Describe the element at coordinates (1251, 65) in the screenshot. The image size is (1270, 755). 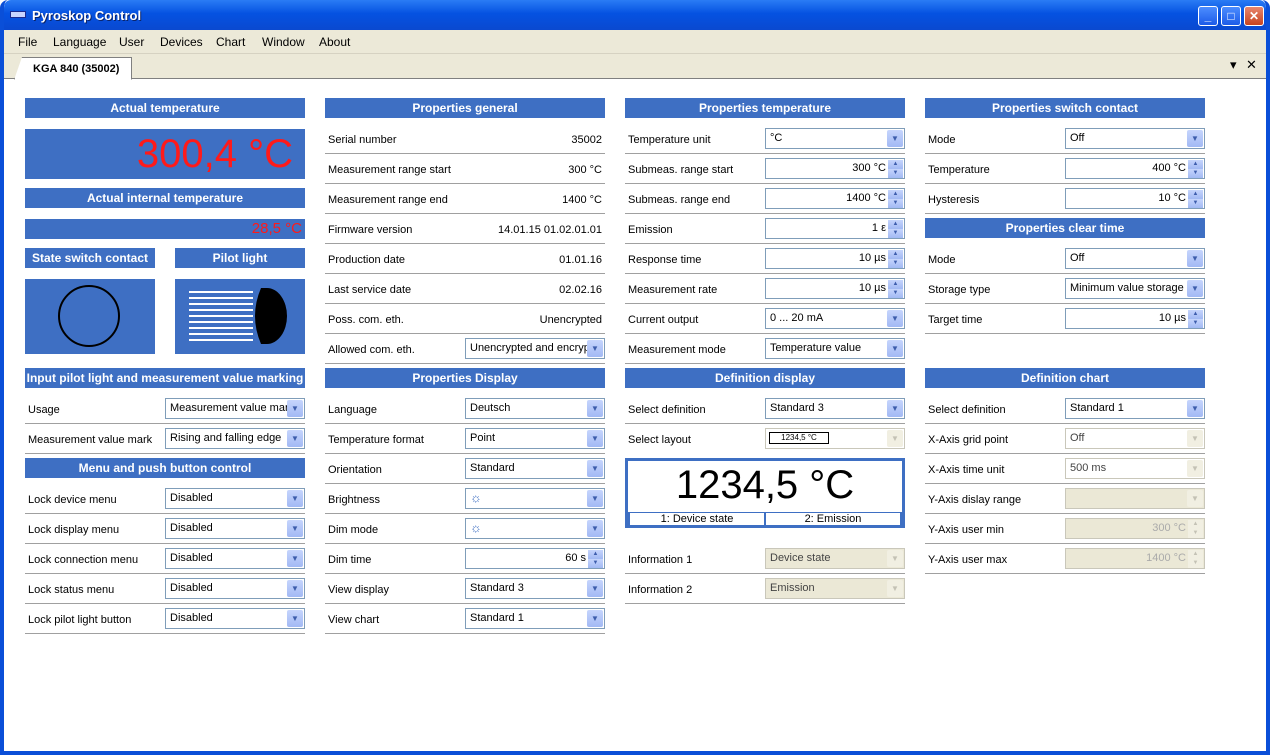
I see `tab-close-icon: ✕` at that location.